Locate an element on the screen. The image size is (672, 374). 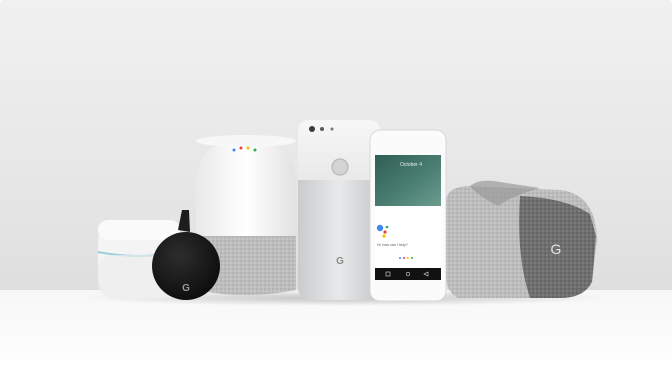
assistant-dot-green is located at coordinates (387, 227).